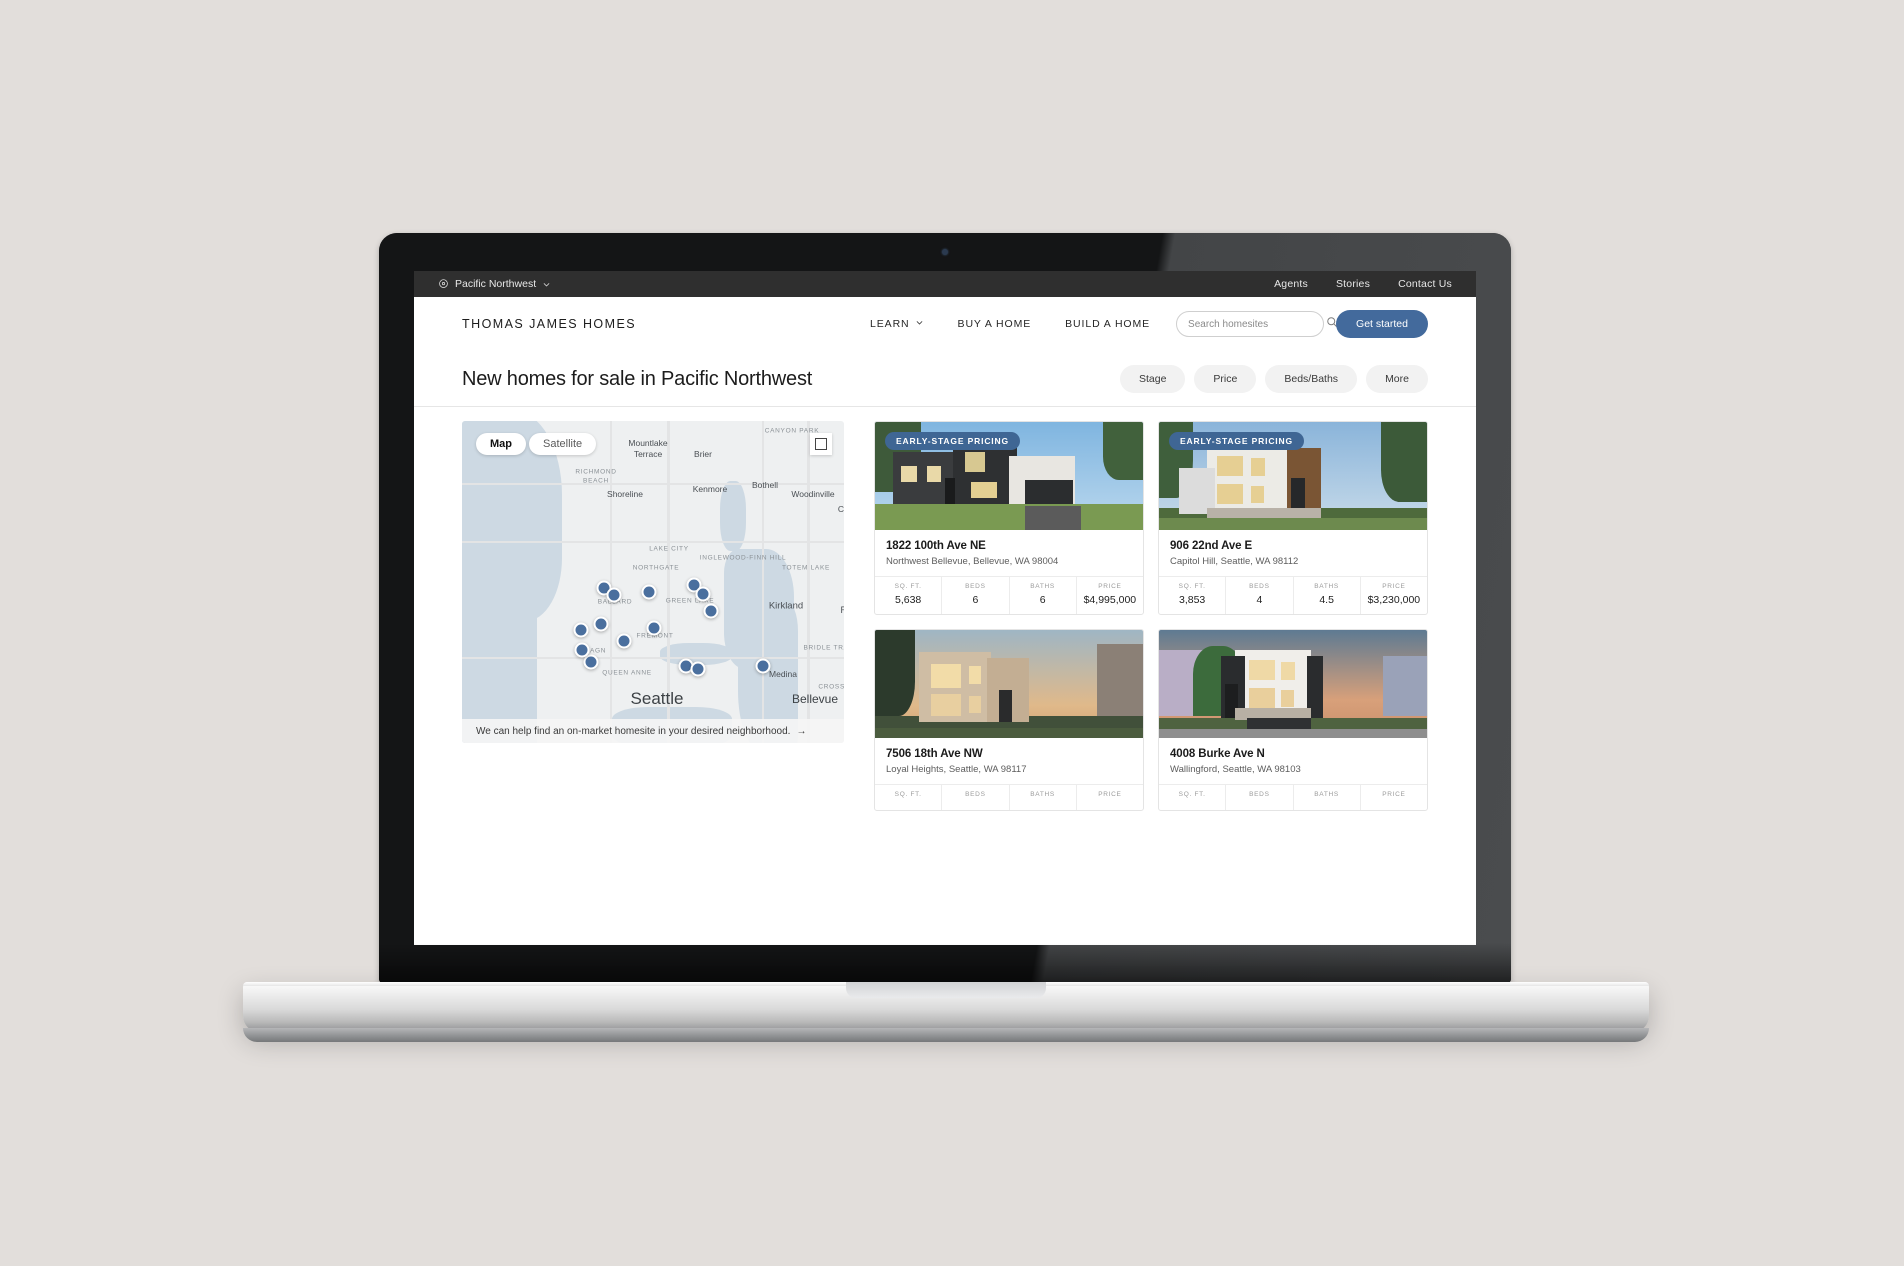  I want to click on spec-price: PRICE $3,230,000, so click(1394, 595).